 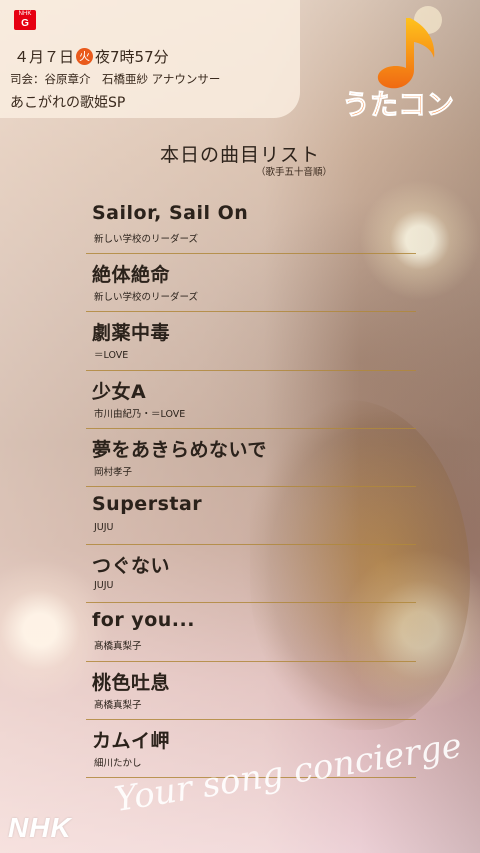 I want to click on air-datetime: ４月７日火夜7時57分, so click(x=91, y=56).